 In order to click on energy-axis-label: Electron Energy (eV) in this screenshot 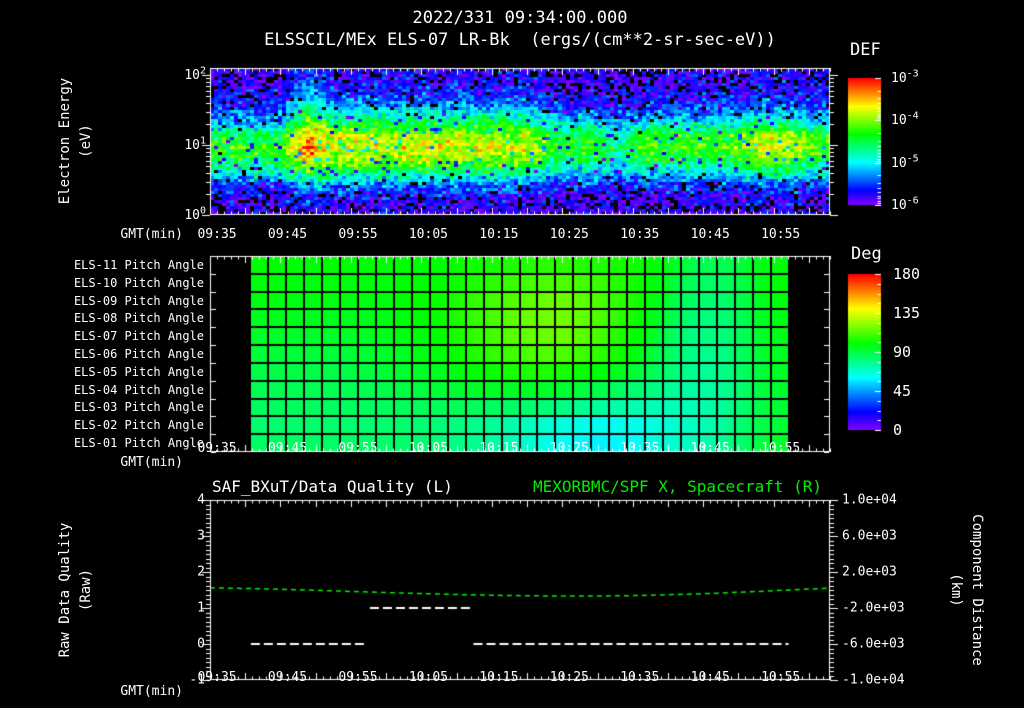, I will do `click(76, 141)`.